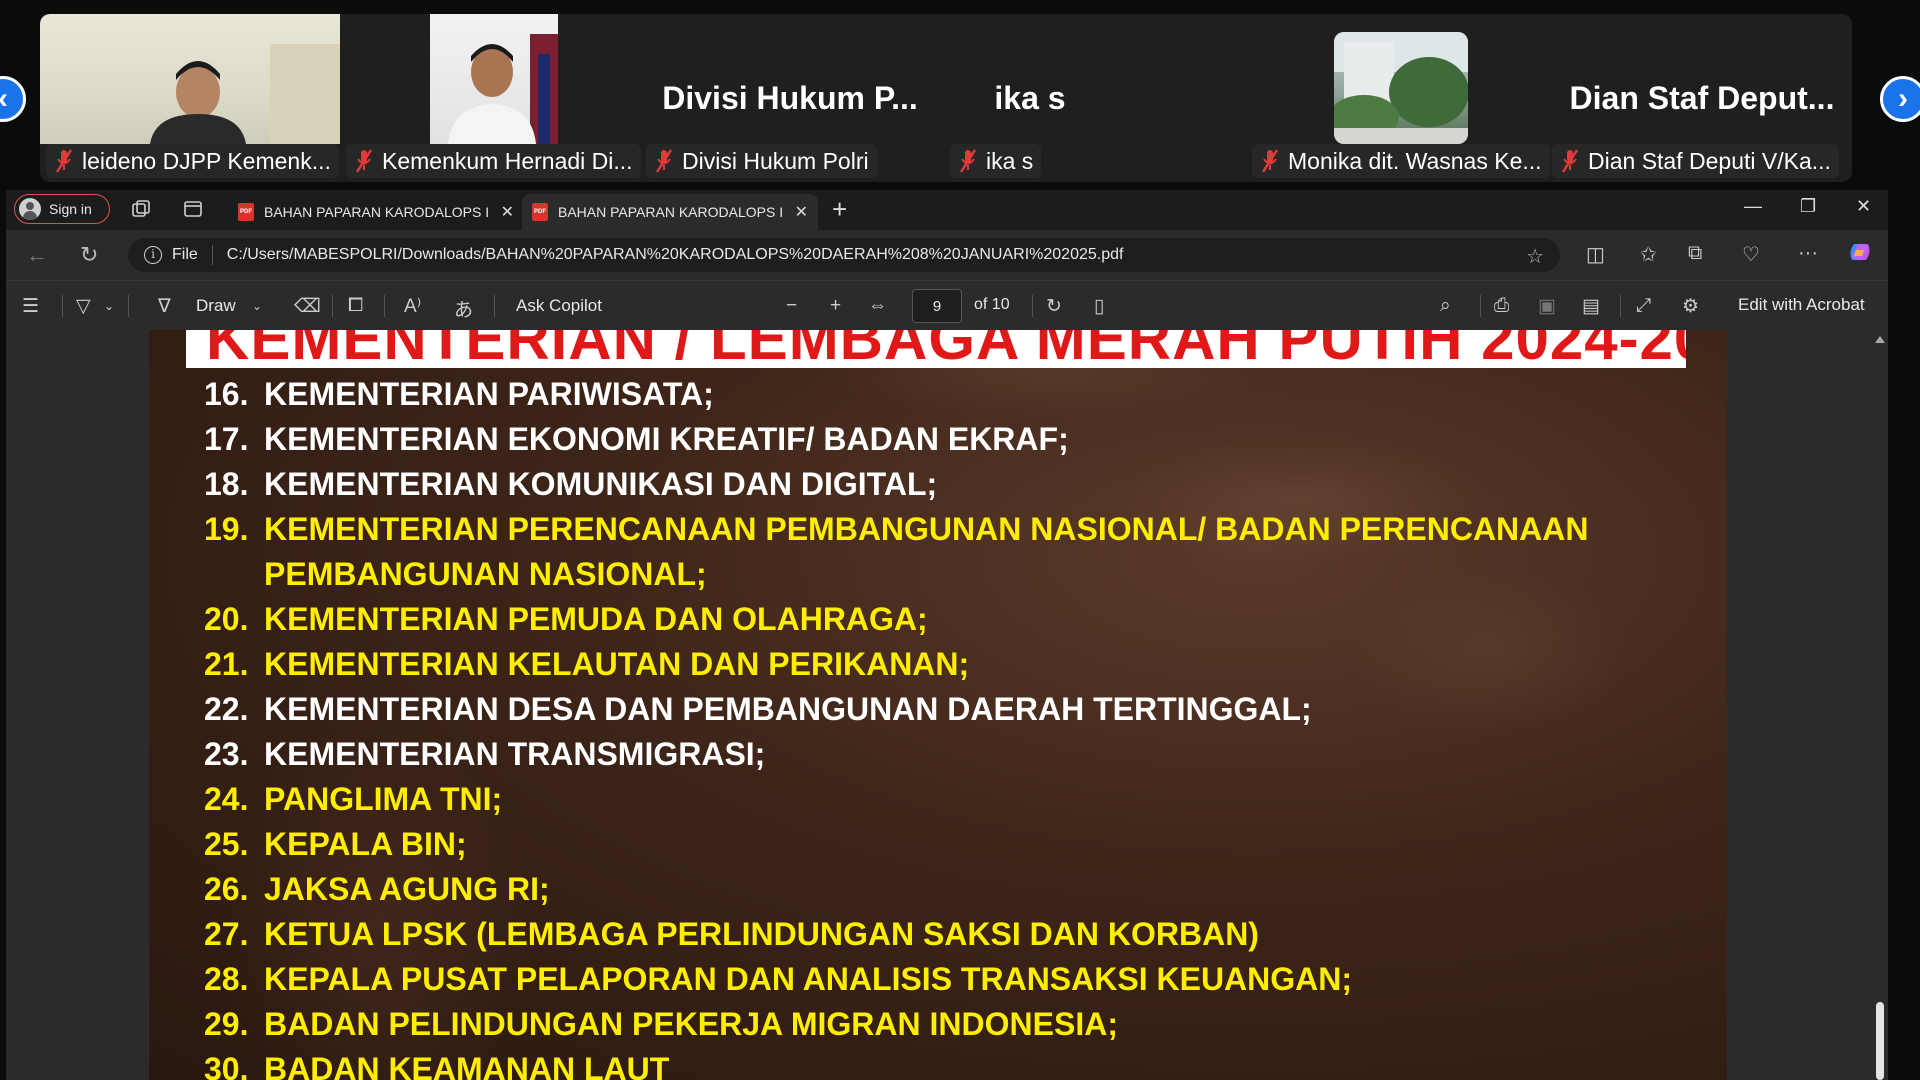 The width and height of the screenshot is (1920, 1080). What do you see at coordinates (307, 306) in the screenshot?
I see `eraser-icon: ⌫` at bounding box center [307, 306].